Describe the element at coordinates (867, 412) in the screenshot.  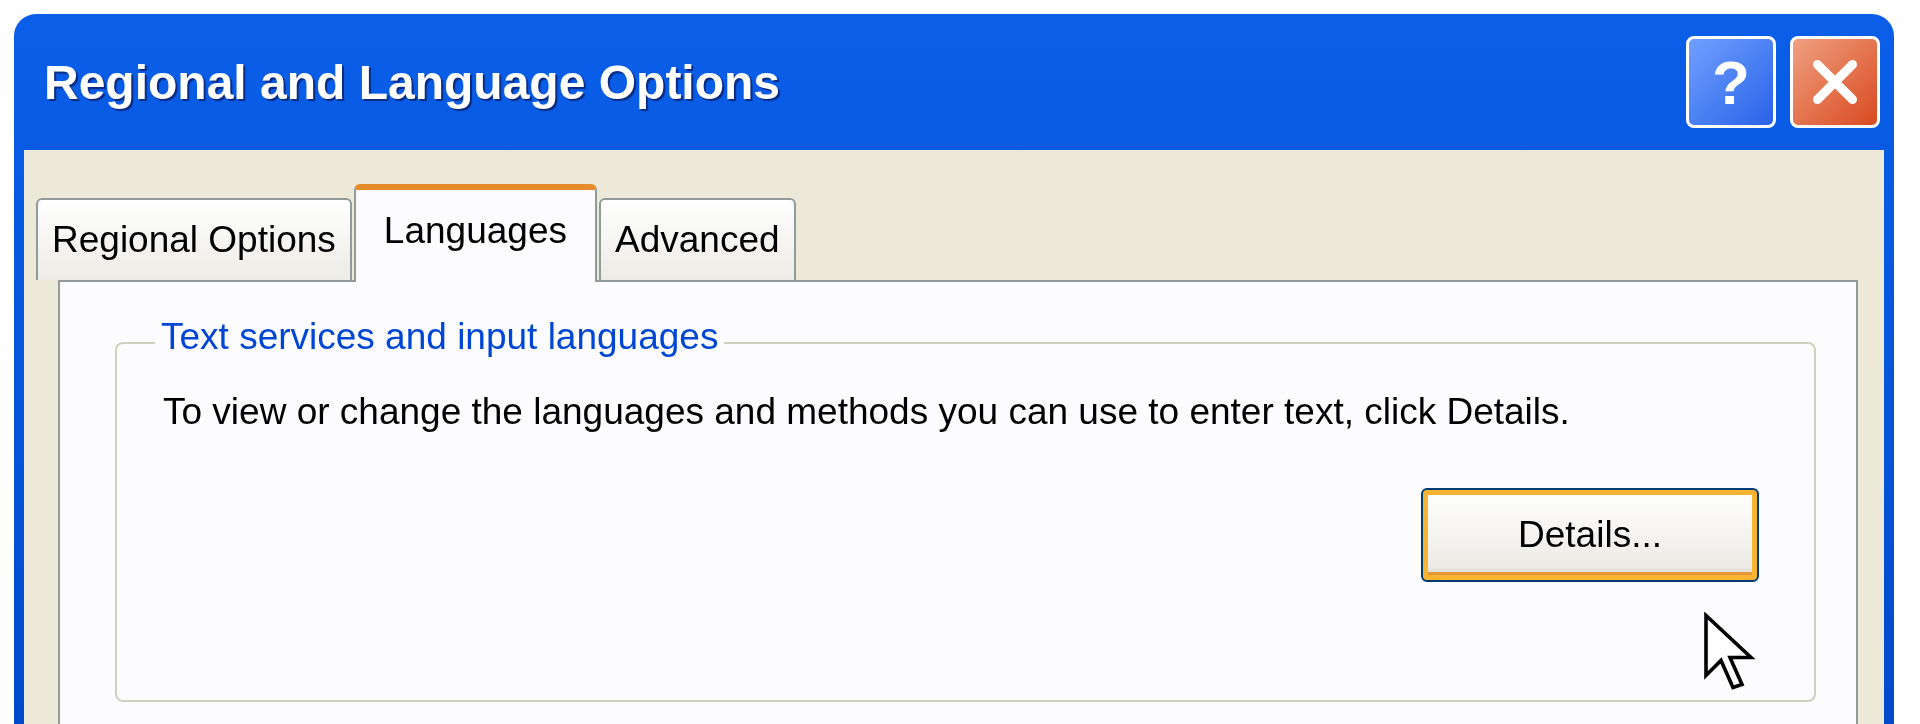
I see `description: To view or change the languages and methods you can use to enter text, click Details.` at that location.